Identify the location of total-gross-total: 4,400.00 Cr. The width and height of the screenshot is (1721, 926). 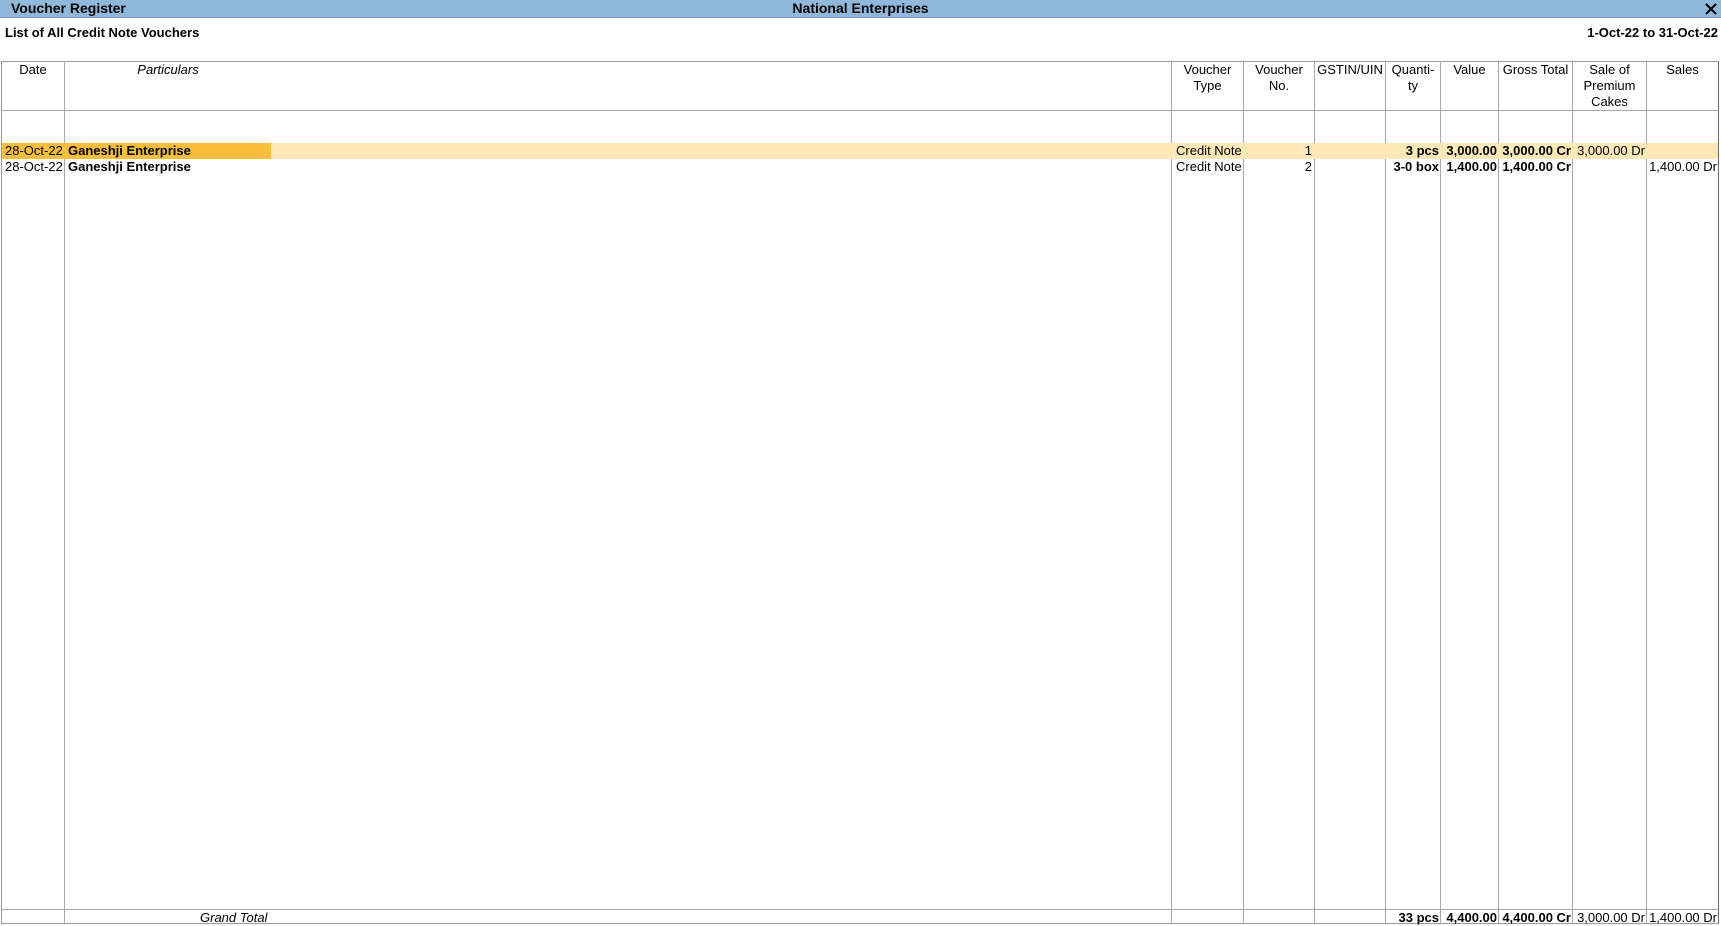
(1536, 917).